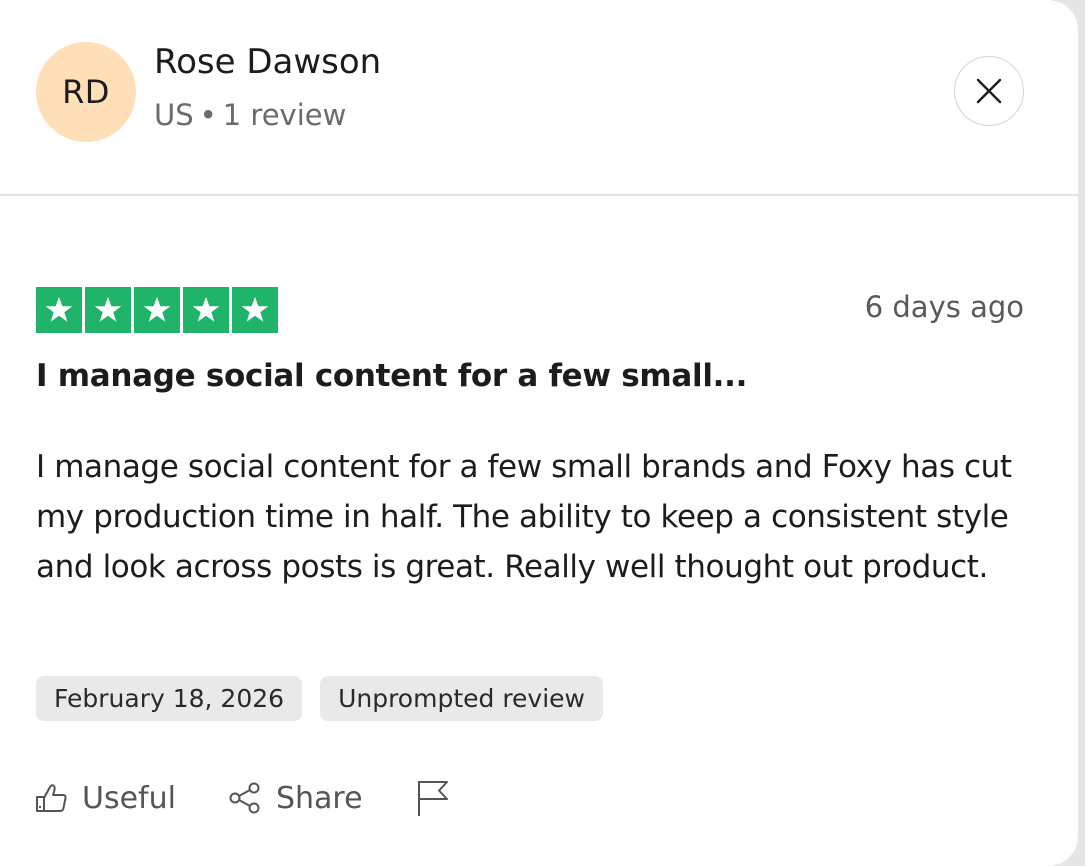  I want to click on useful-label: Useful, so click(129, 798).